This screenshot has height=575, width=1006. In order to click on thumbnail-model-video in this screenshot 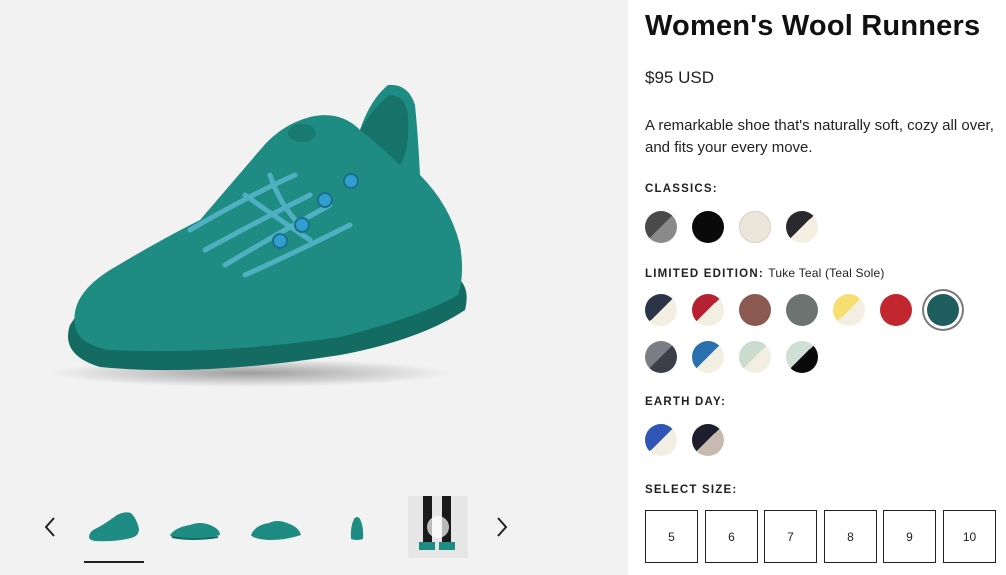, I will do `click(438, 527)`.